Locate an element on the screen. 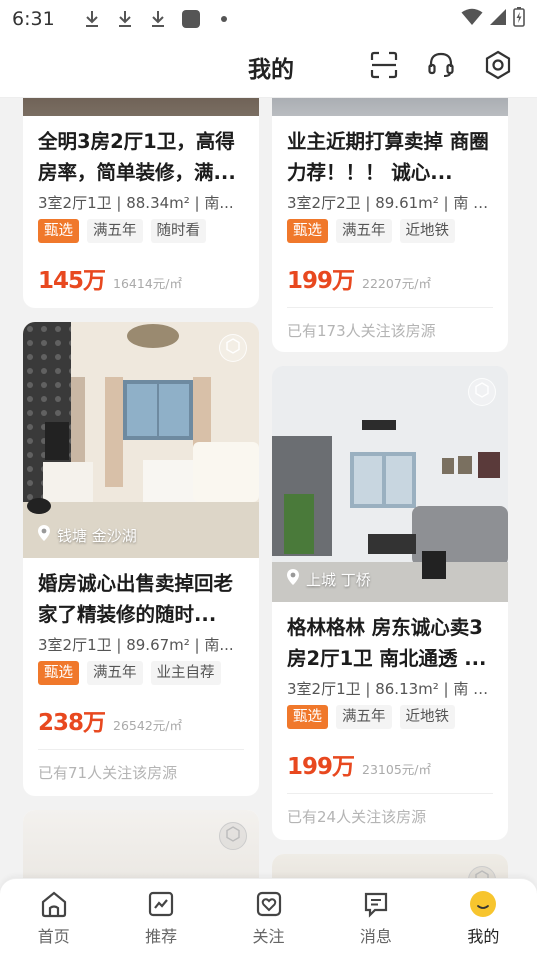 This screenshot has height=956, width=537. gear-icon is located at coordinates (498, 67).